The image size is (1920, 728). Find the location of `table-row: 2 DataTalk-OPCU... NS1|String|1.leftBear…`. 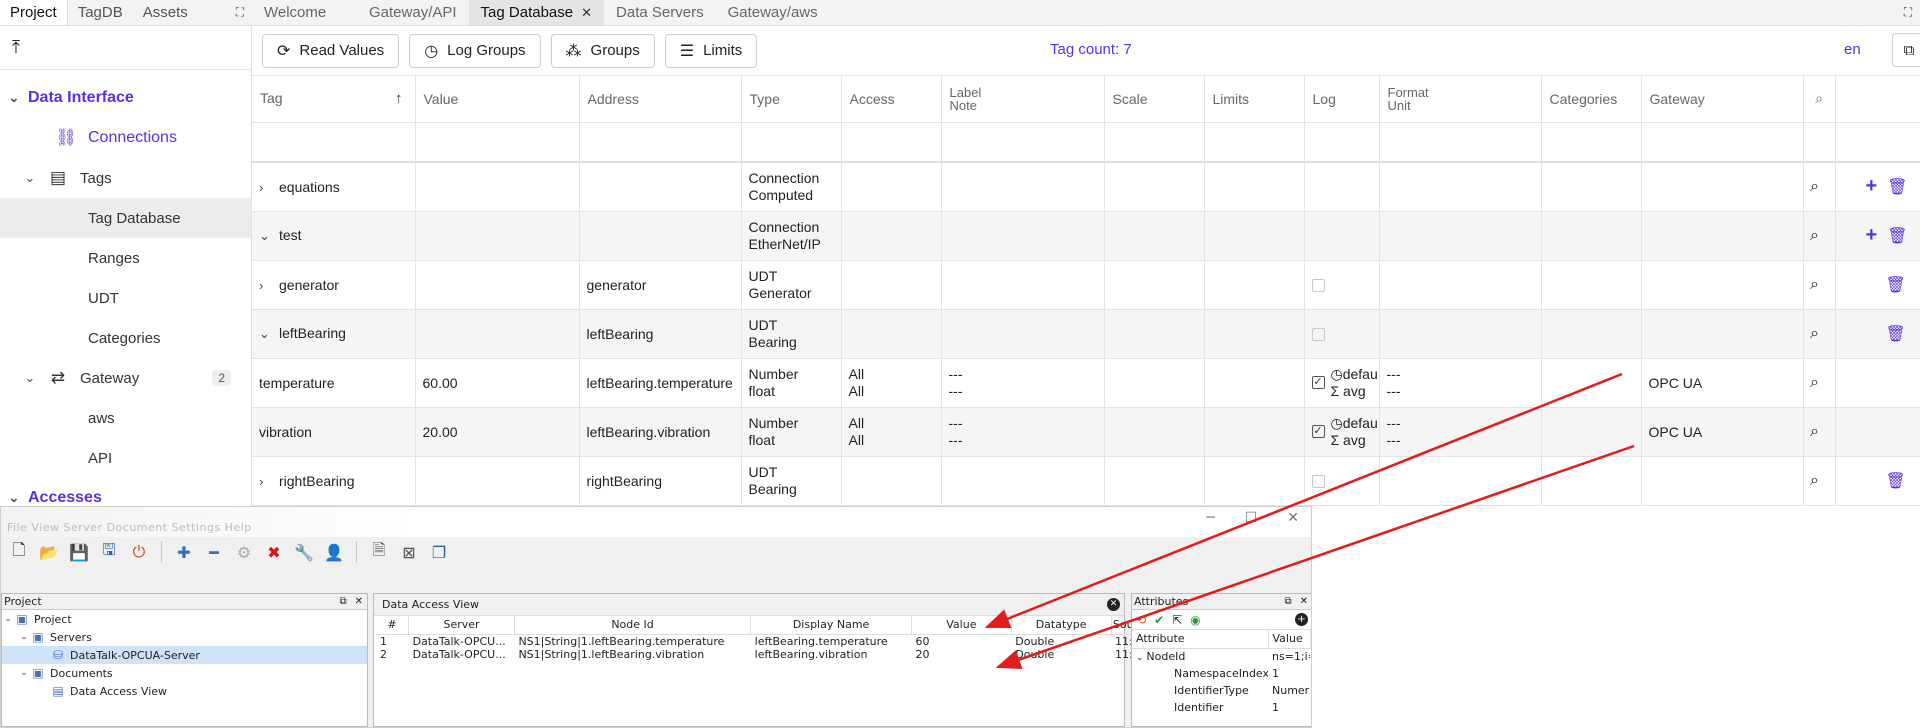

table-row: 2 DataTalk-OPCU... NS1|String|1.leftBear… is located at coordinates (756, 654).